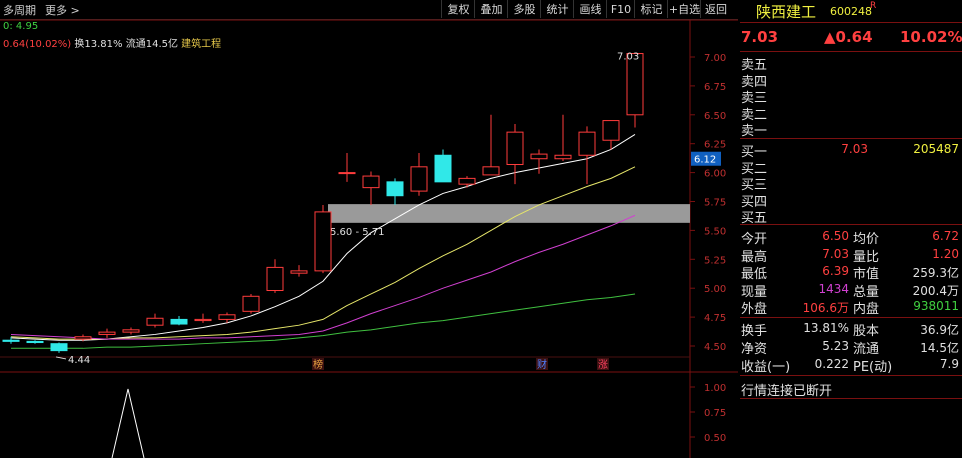  Describe the element at coordinates (705, 160) in the screenshot. I see `current-price-value: 6.12` at that location.